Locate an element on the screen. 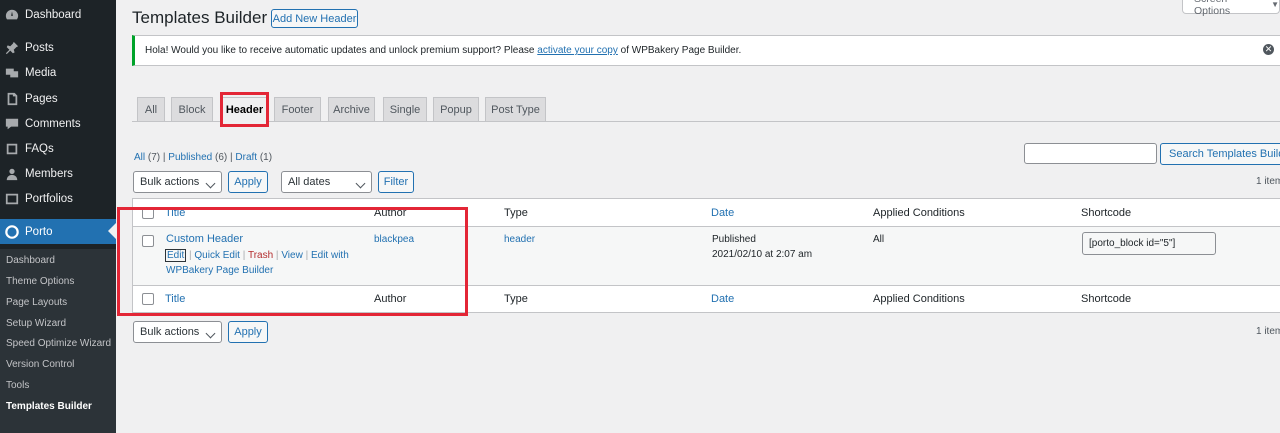  row-date: 2021/02/10 at 2:07 am is located at coordinates (762, 254).